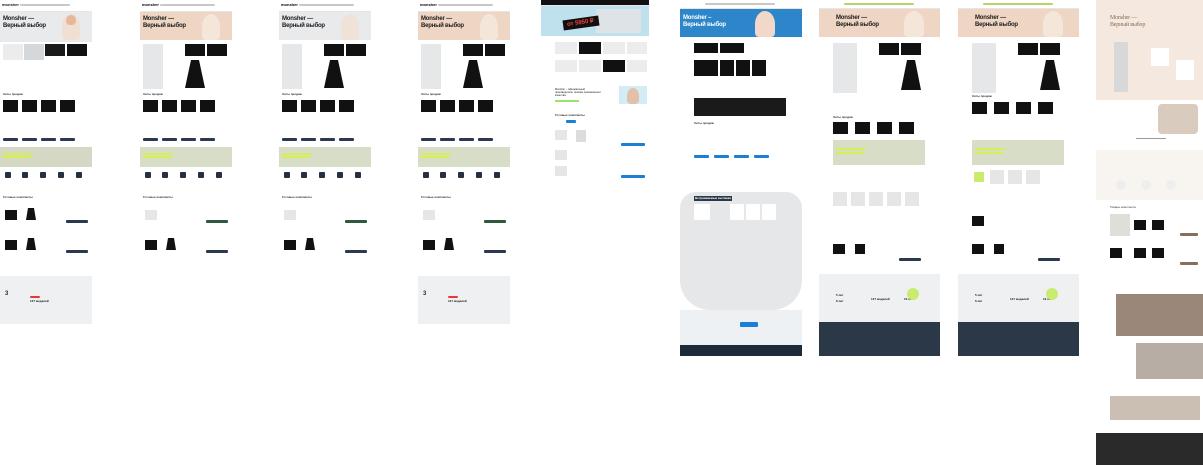 This screenshot has height=465, width=1203. I want to click on promo-hero: от 5950 ₽, so click(595, 21).